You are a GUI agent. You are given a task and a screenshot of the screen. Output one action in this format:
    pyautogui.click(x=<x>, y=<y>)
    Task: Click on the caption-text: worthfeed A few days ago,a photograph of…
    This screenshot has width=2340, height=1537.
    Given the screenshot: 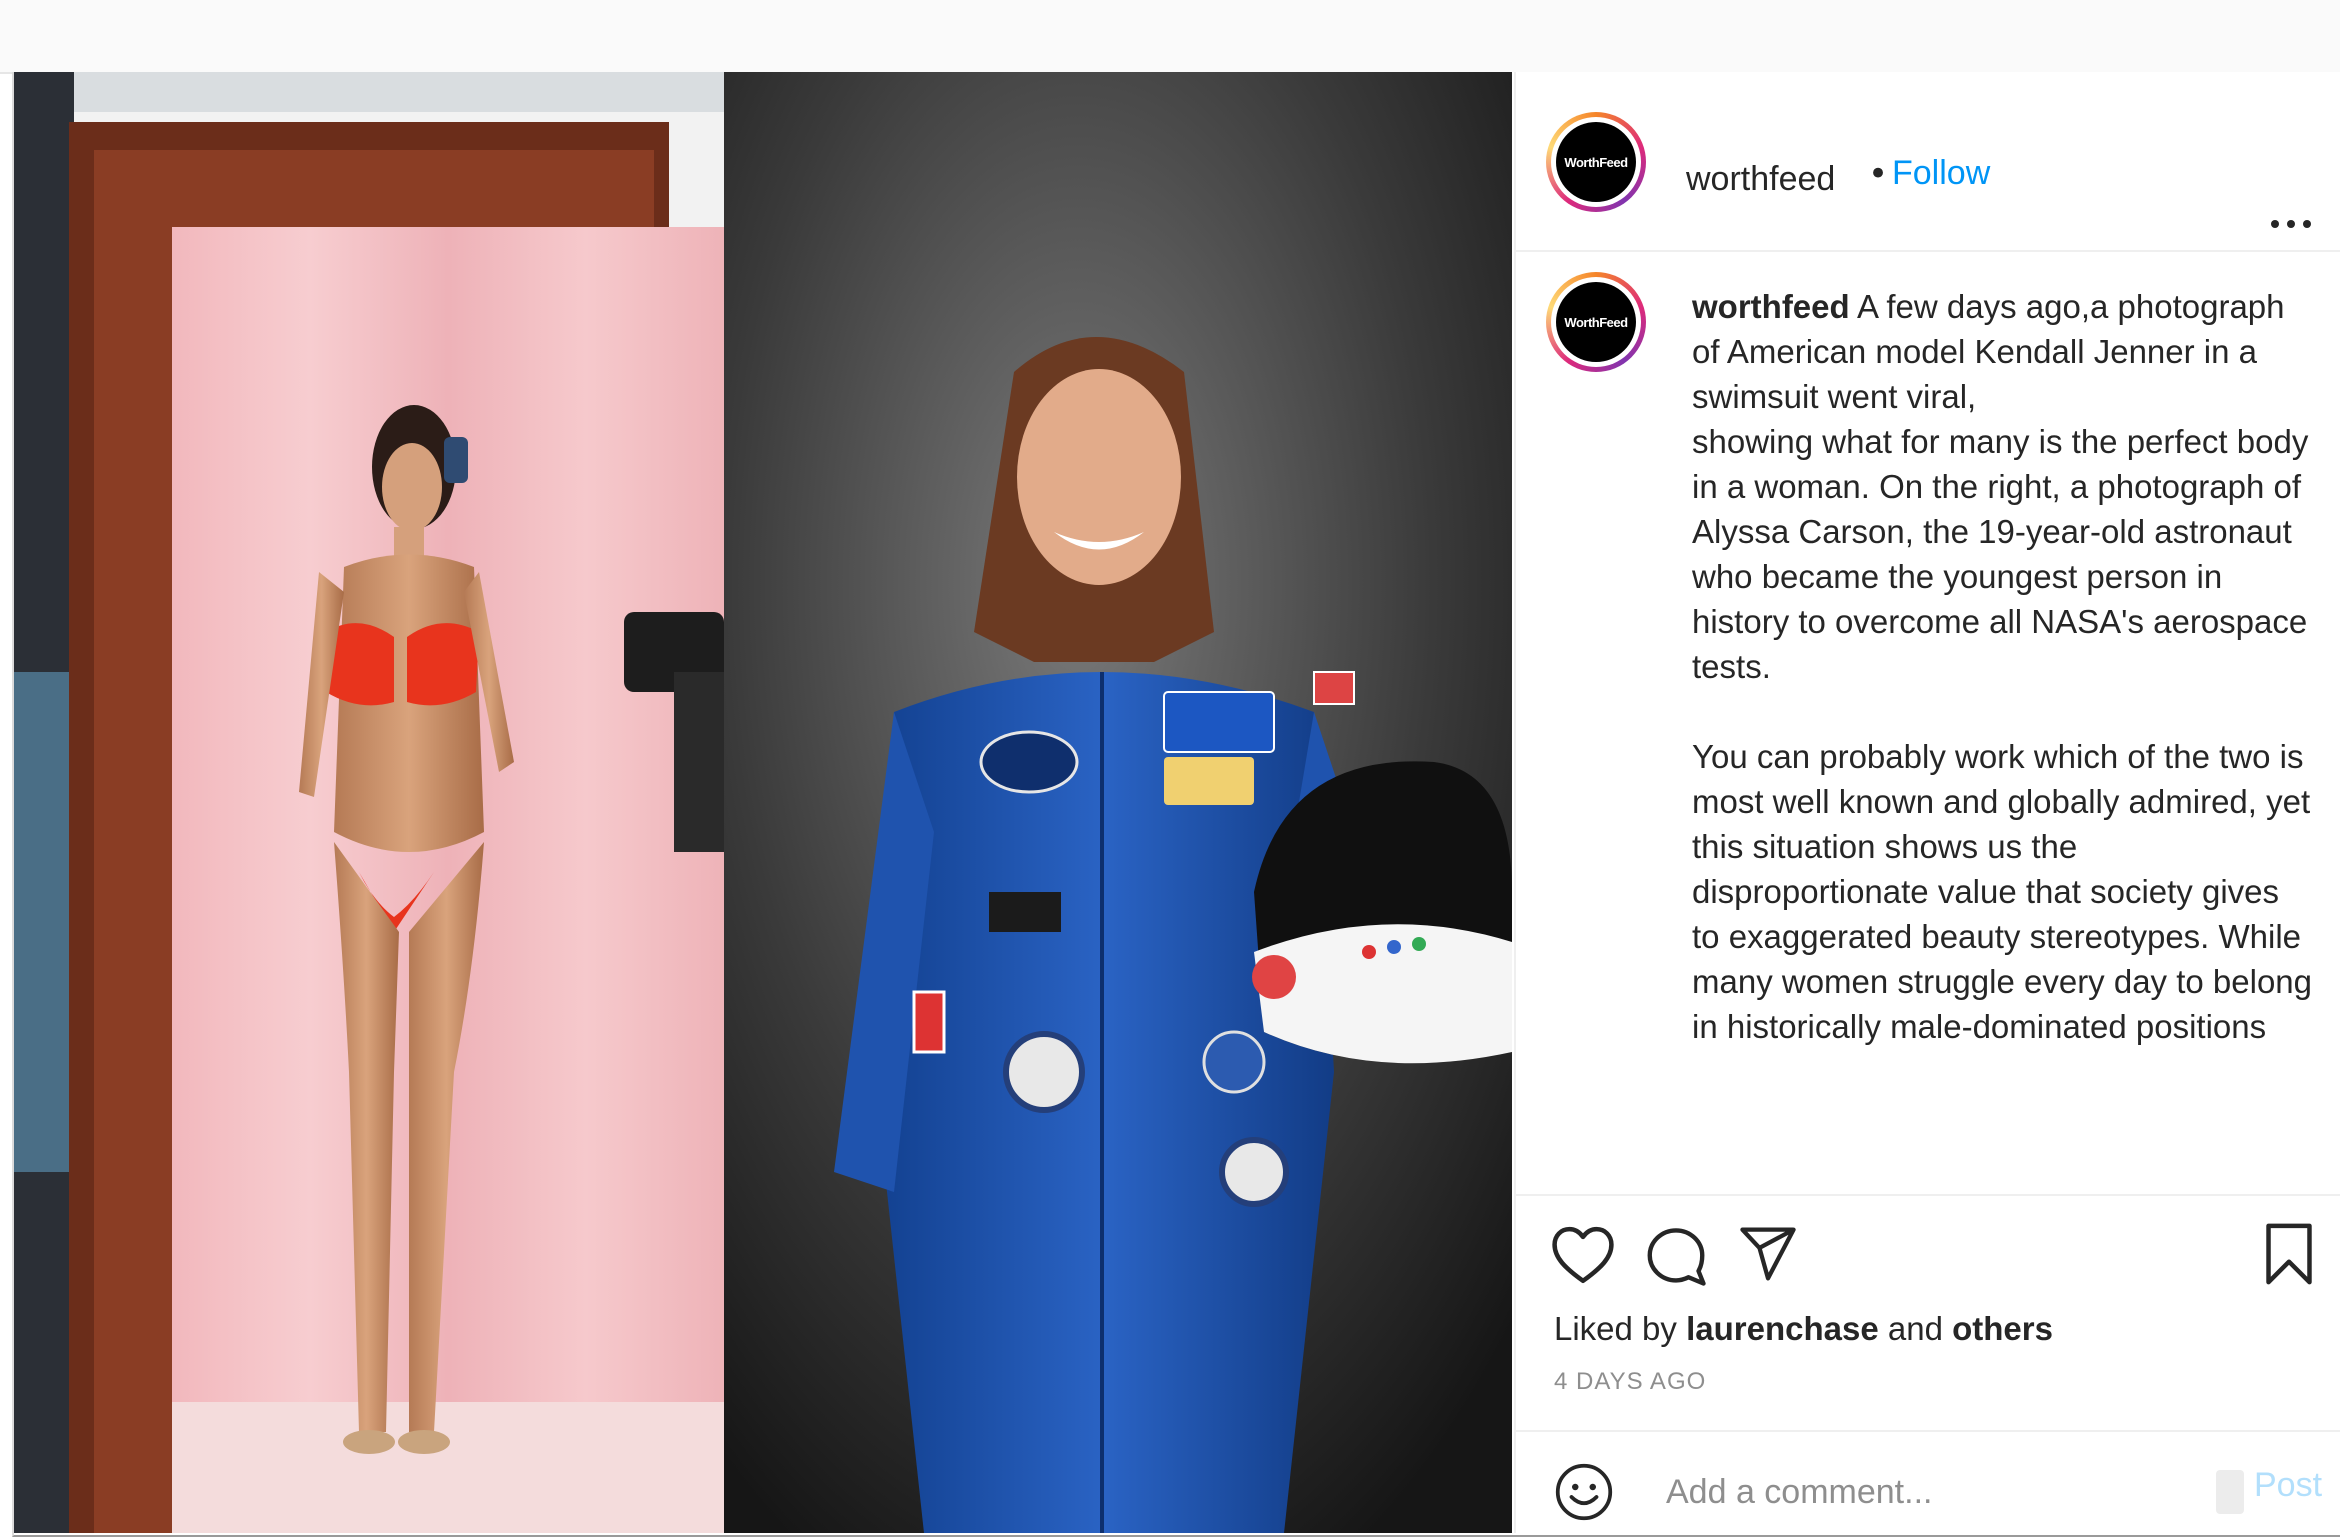 What is the action you would take?
    pyautogui.click(x=2002, y=666)
    